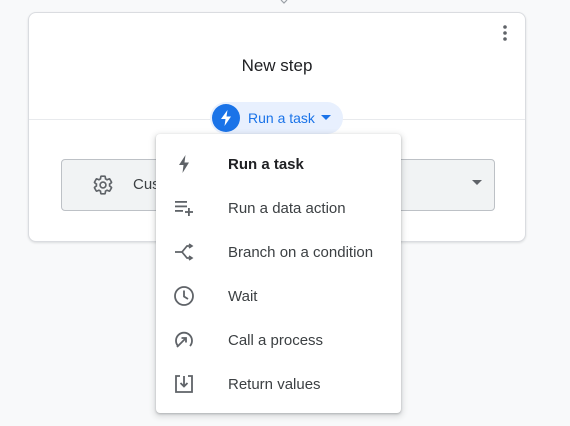  What do you see at coordinates (266, 164) in the screenshot?
I see `menu-item-label: Run a task` at bounding box center [266, 164].